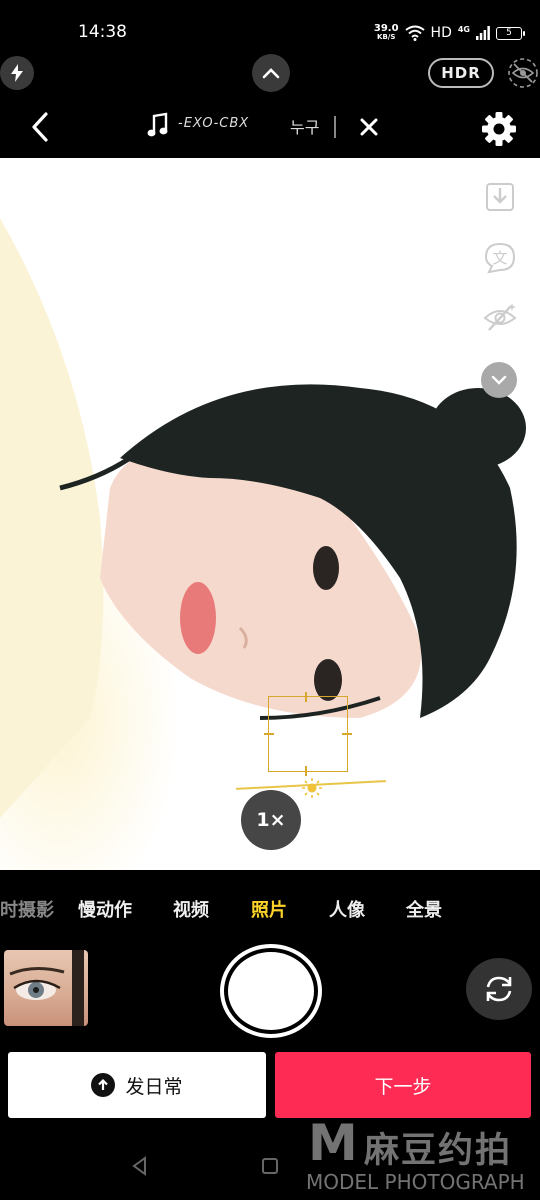 The height and width of the screenshot is (1200, 540). I want to click on capture-bar, so click(270, 996).